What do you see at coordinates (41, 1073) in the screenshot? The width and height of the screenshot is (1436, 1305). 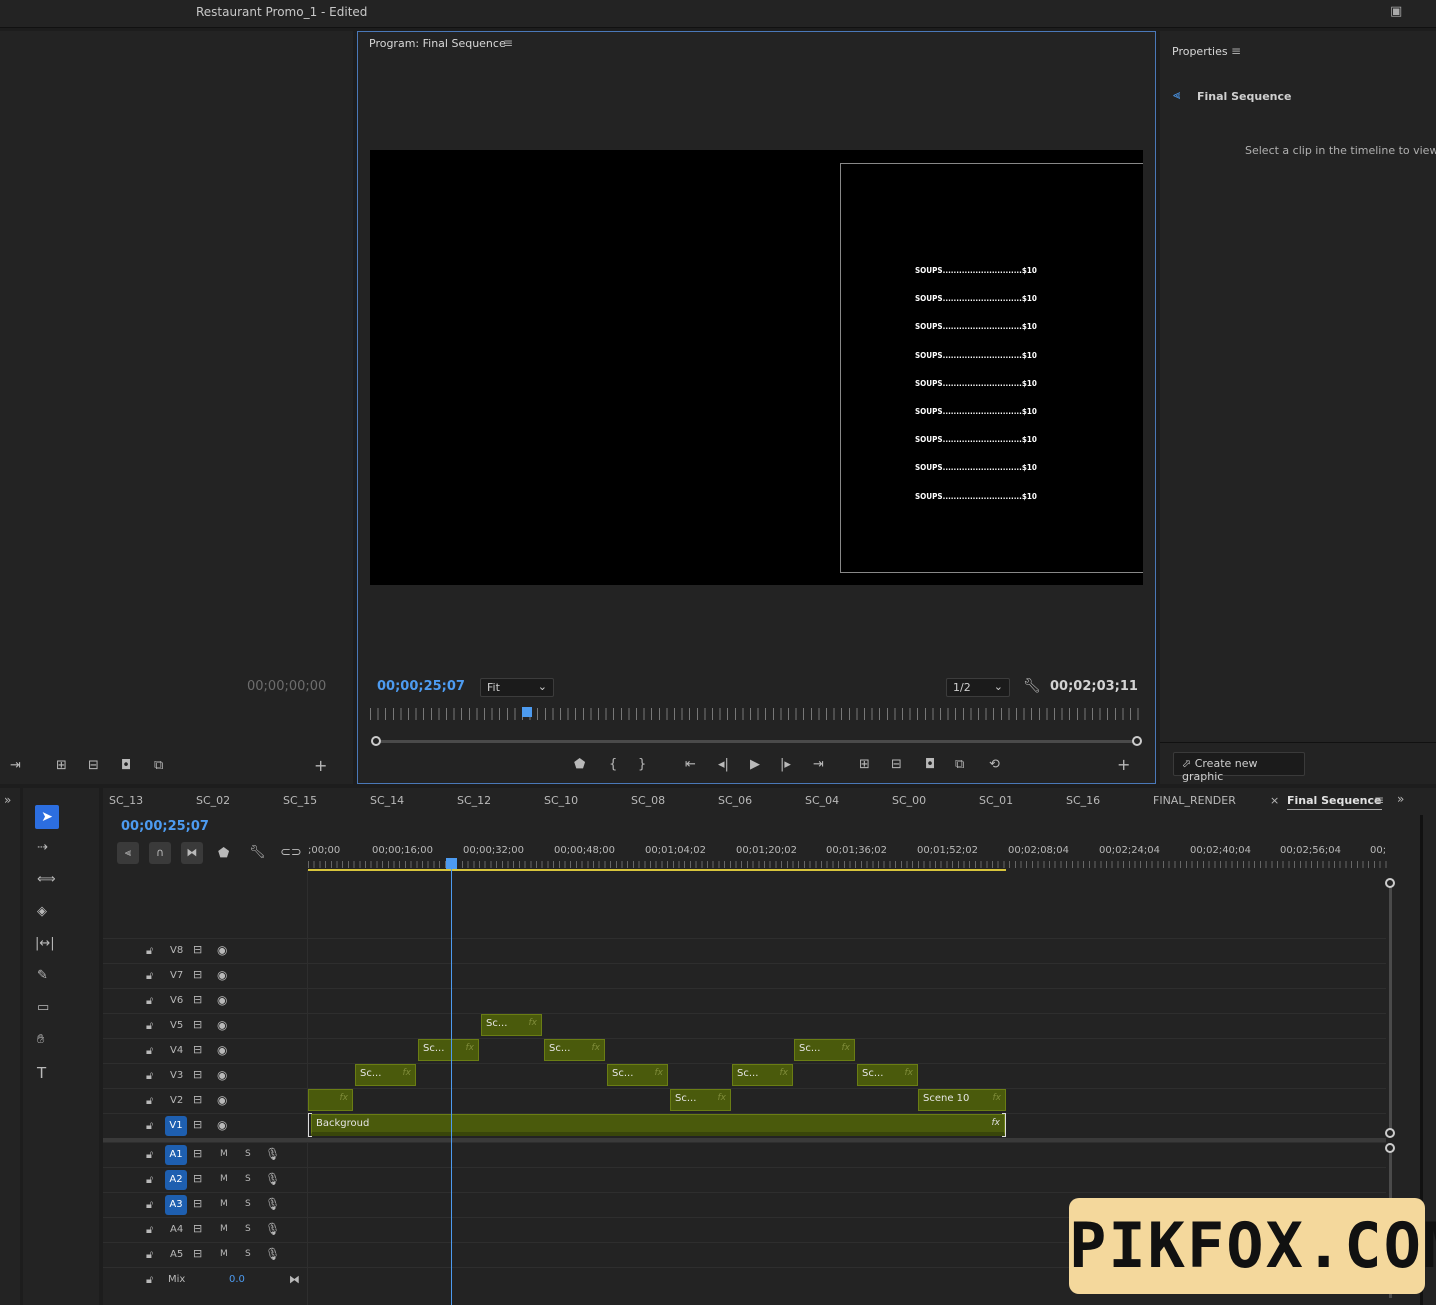 I see `type-tool-icon: T` at bounding box center [41, 1073].